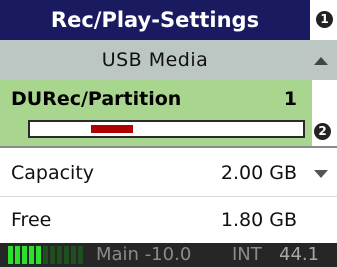  Describe the element at coordinates (144, 254) in the screenshot. I see `main-level-label: Main -10.0` at that location.